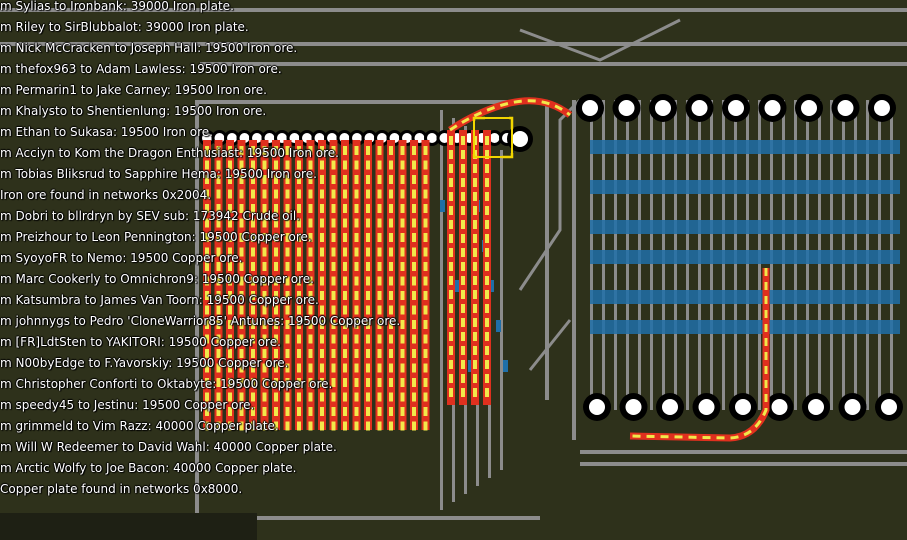  What do you see at coordinates (498, 326) in the screenshot?
I see `water-patch` at bounding box center [498, 326].